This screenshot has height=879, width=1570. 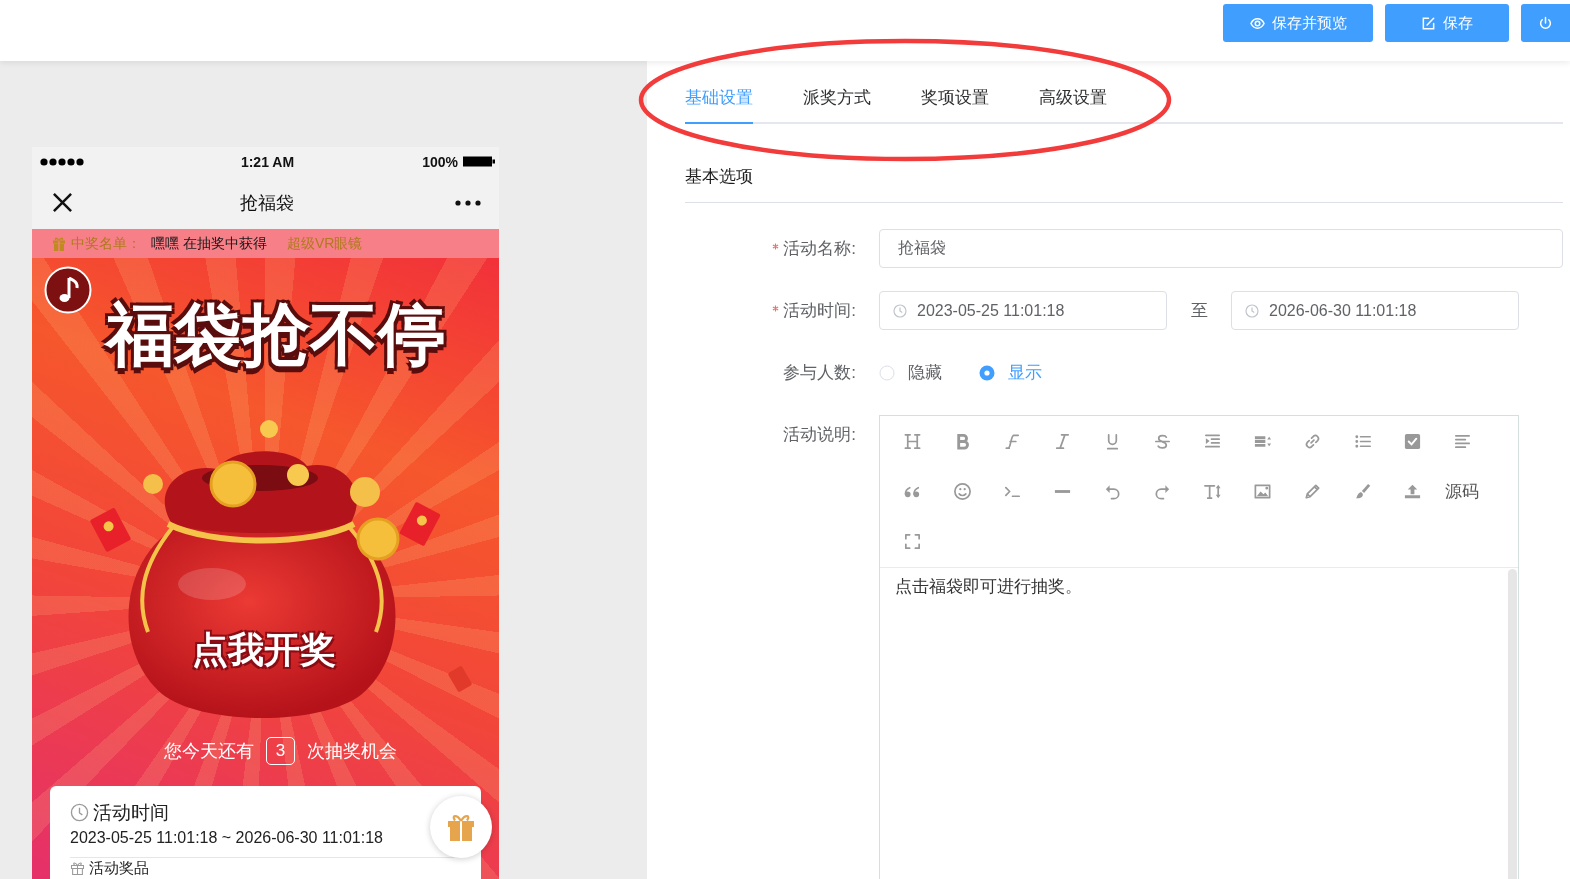 I want to click on chance-count: 3, so click(x=280, y=751).